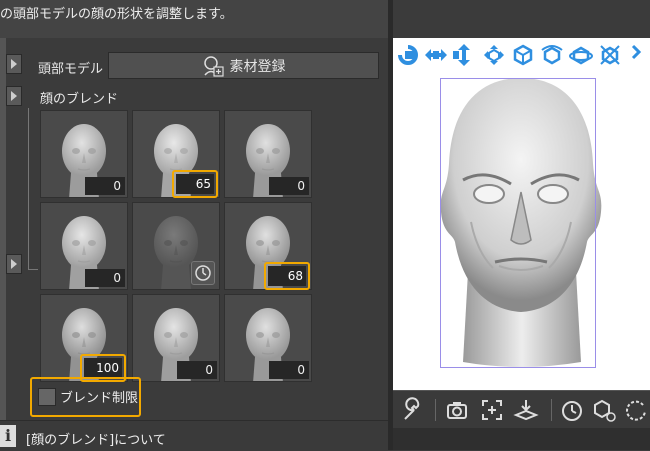 Image resolution: width=650 pixels, height=451 pixels. What do you see at coordinates (636, 410) in the screenshot?
I see `rotate-icon` at bounding box center [636, 410].